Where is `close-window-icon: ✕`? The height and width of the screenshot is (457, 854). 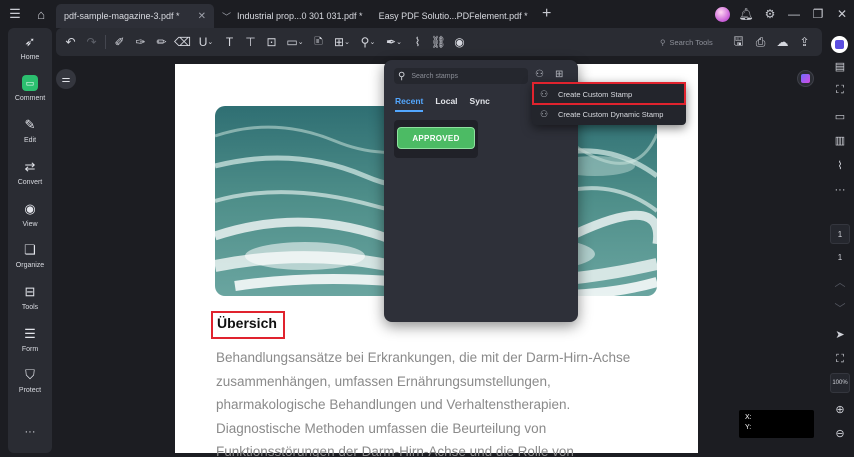 close-window-icon: ✕ is located at coordinates (842, 14).